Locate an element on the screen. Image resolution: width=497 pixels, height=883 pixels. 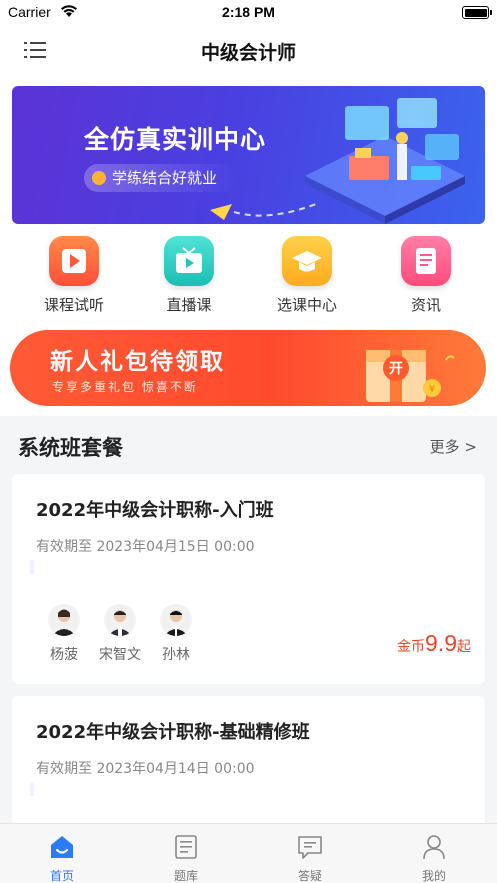
teacher-name: 杨菠 is located at coordinates (64, 655).